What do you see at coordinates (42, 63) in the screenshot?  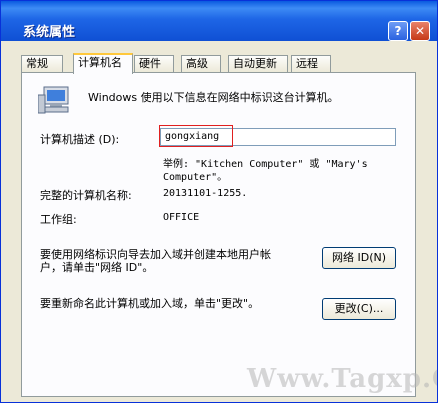 I see `tab-general: 常规` at bounding box center [42, 63].